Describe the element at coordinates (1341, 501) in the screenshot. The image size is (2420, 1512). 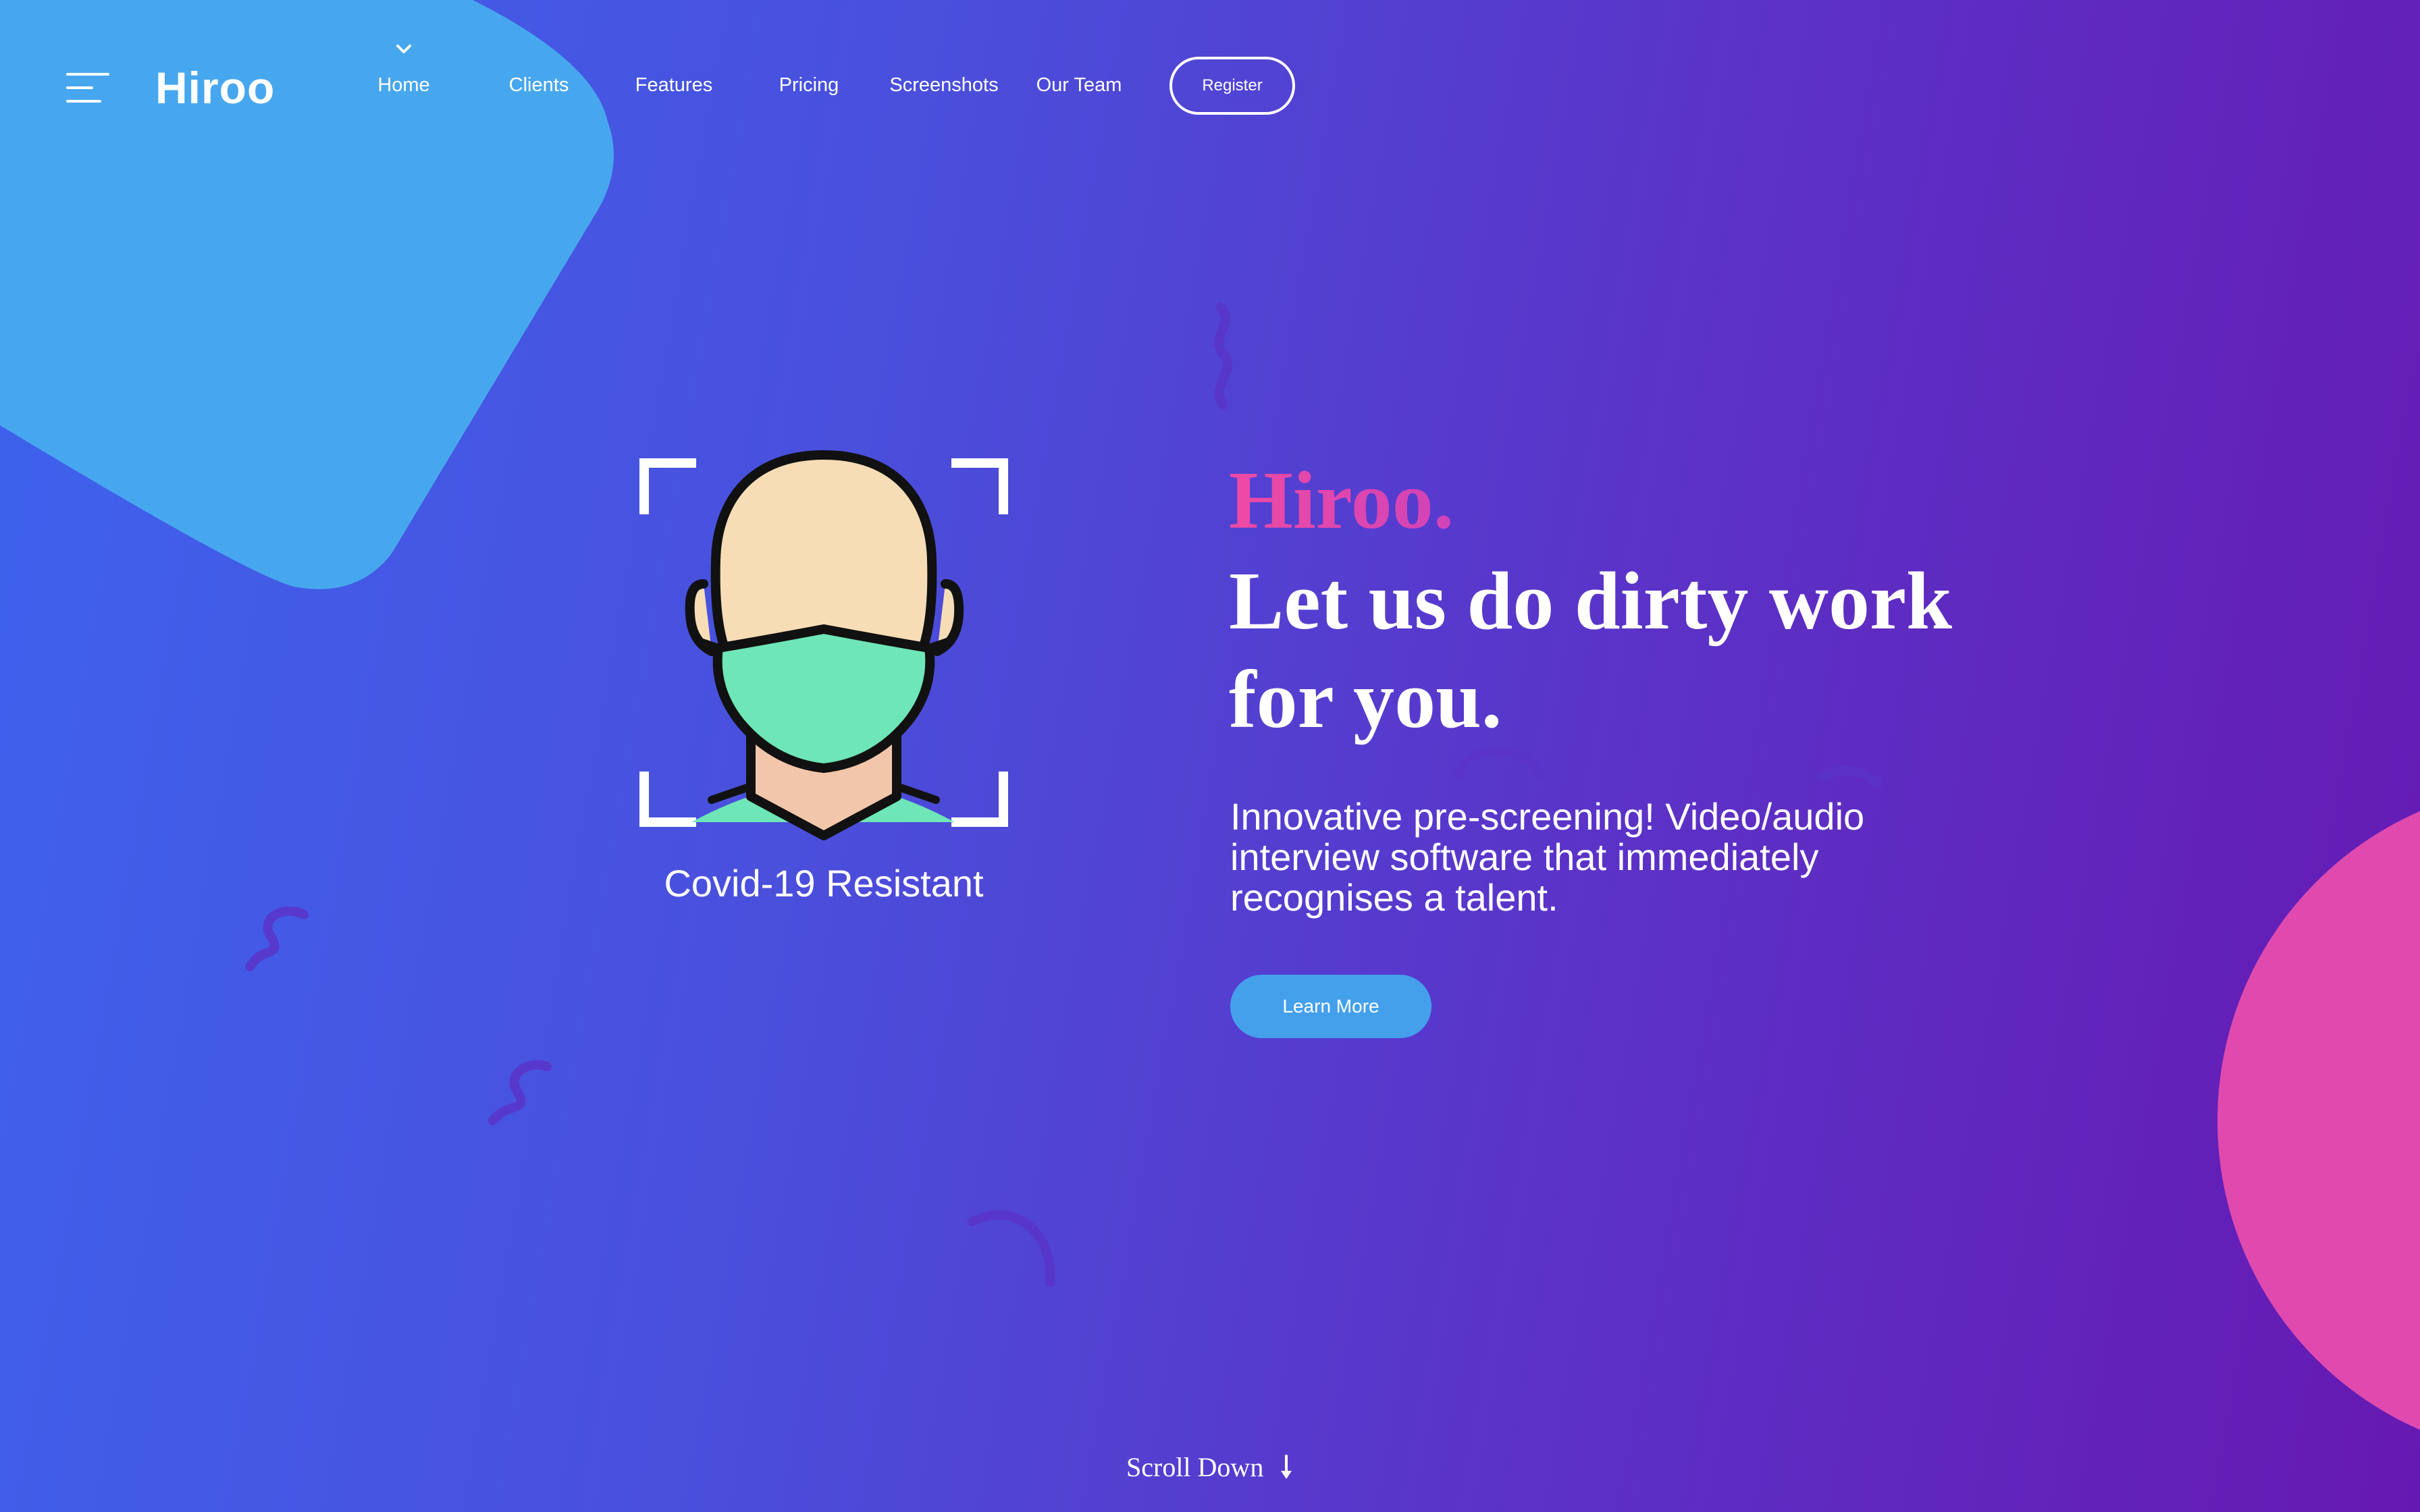
I see `hero-brand-name: Hiroo.` at that location.